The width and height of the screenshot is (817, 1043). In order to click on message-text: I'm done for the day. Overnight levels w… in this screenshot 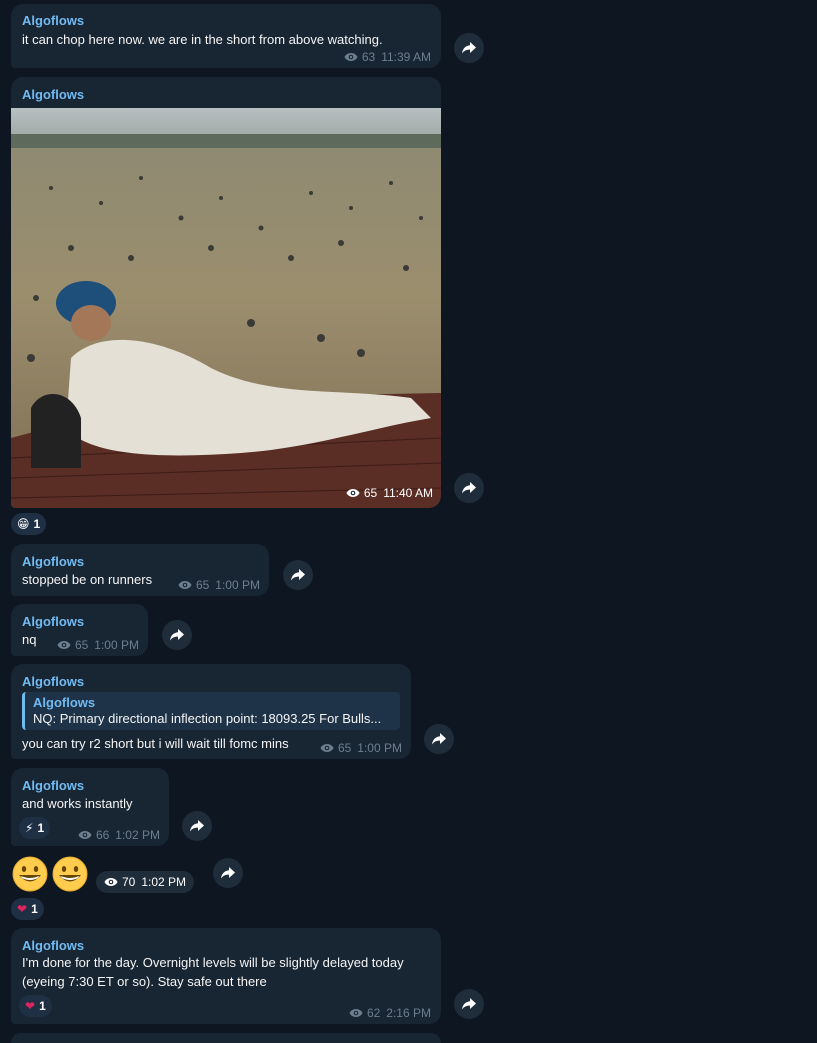, I will do `click(213, 972)`.